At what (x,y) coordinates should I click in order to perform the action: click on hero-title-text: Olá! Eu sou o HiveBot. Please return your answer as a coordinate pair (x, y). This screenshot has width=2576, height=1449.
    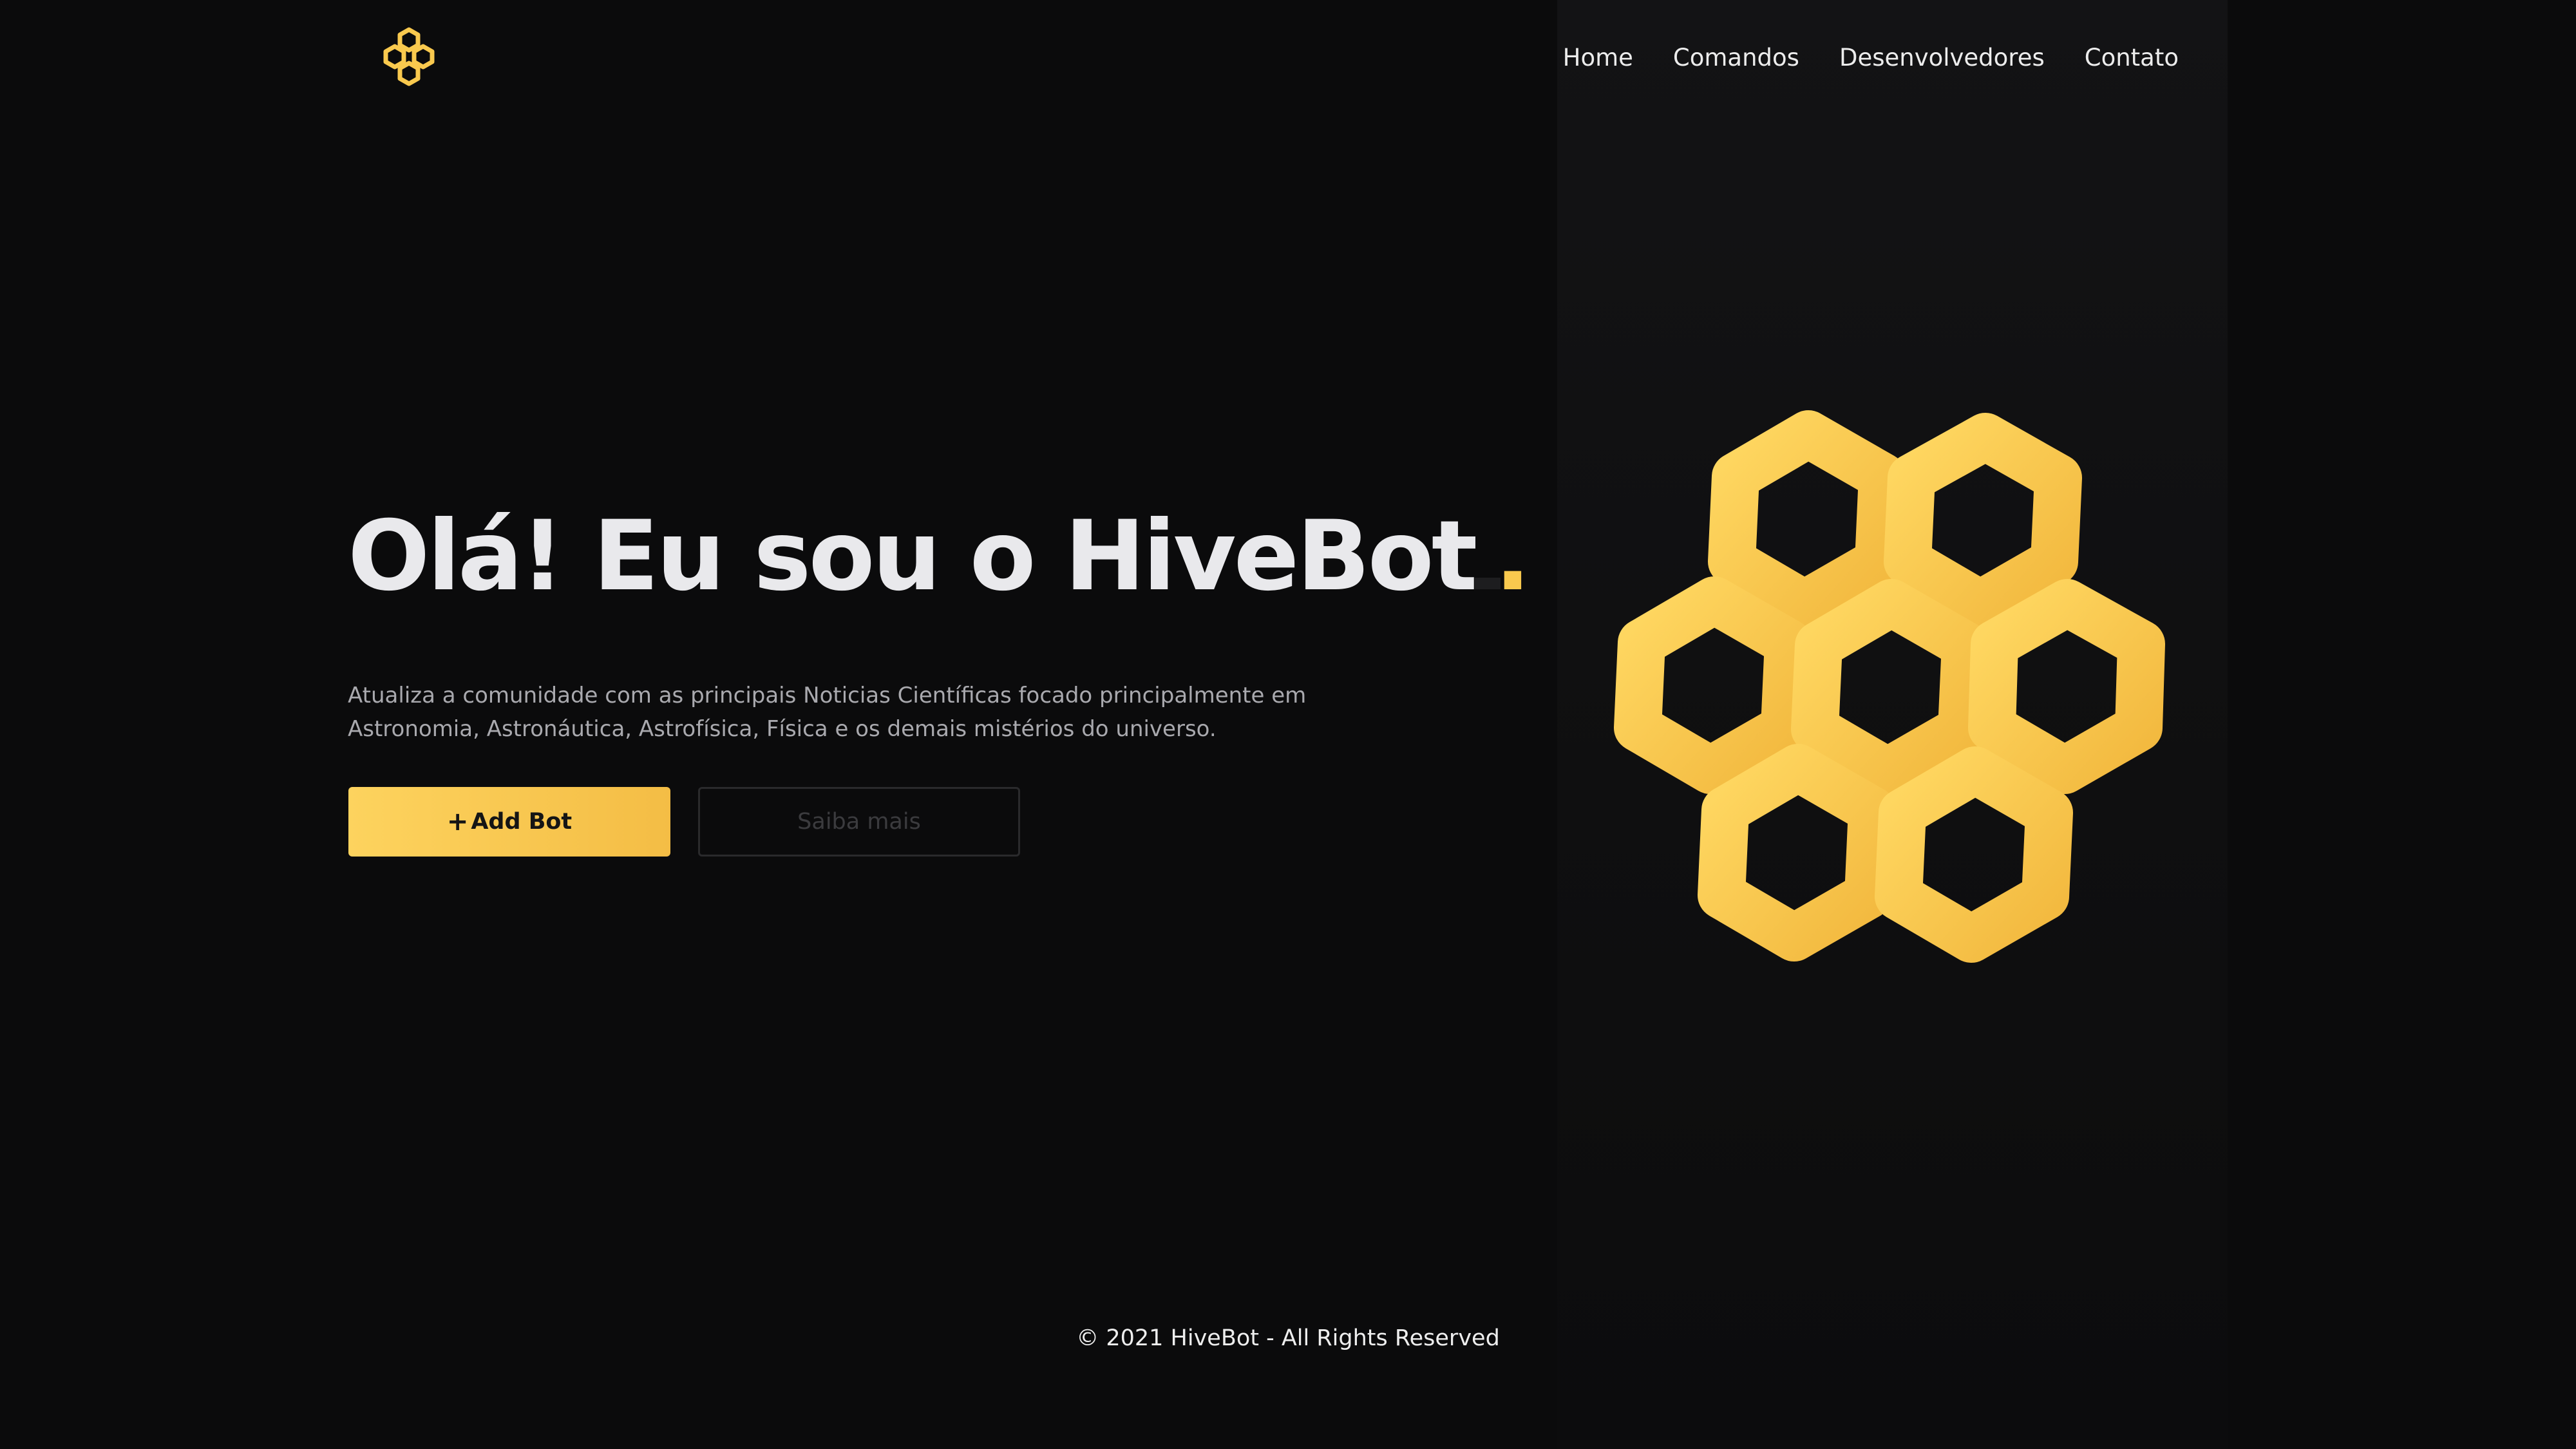
    Looking at the image, I should click on (912, 556).